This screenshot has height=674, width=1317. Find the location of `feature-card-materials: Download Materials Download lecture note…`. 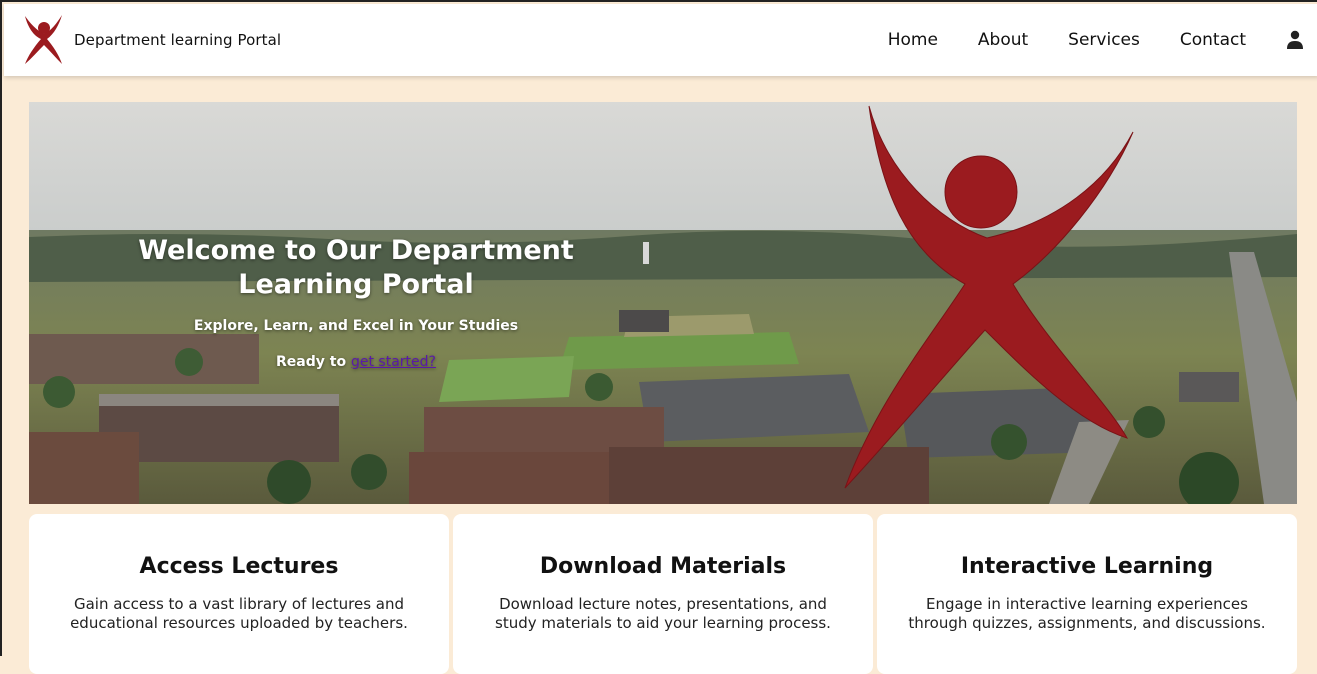

feature-card-materials: Download Materials Download lecture note… is located at coordinates (663, 594).